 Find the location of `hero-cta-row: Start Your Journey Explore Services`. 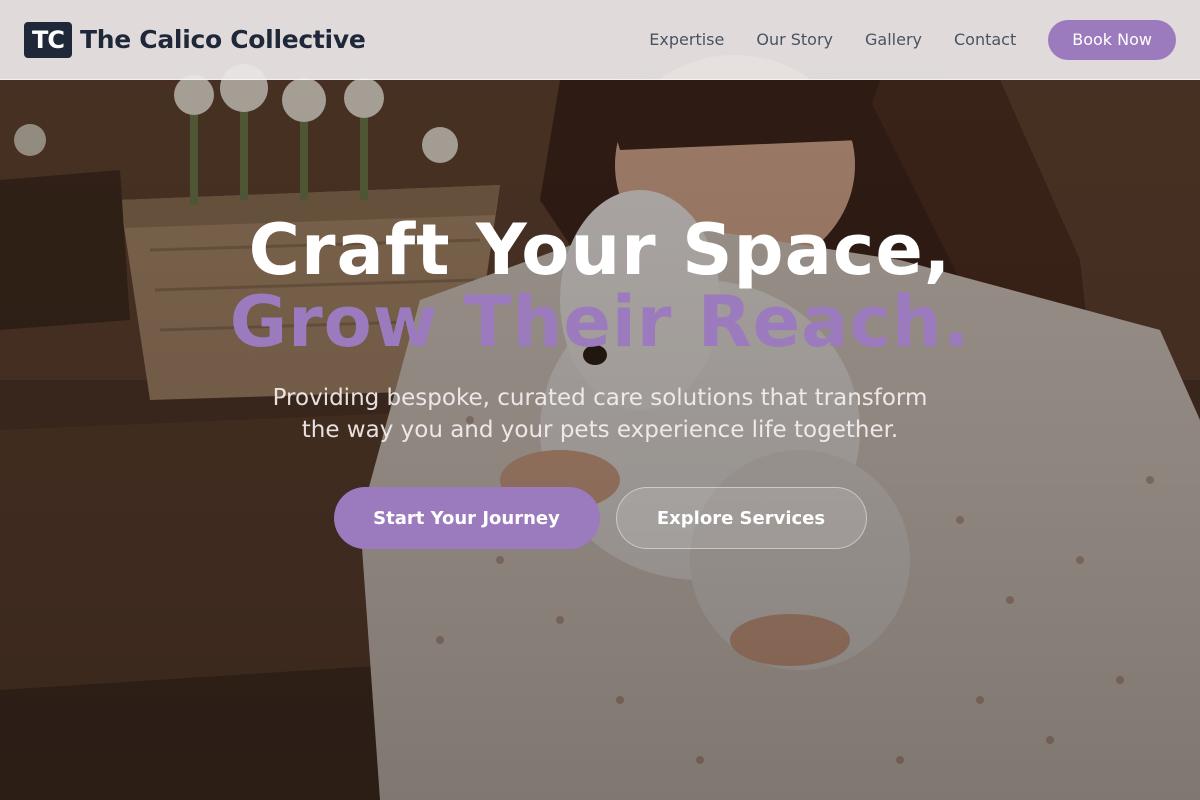

hero-cta-row: Start Your Journey Explore Services is located at coordinates (600, 518).